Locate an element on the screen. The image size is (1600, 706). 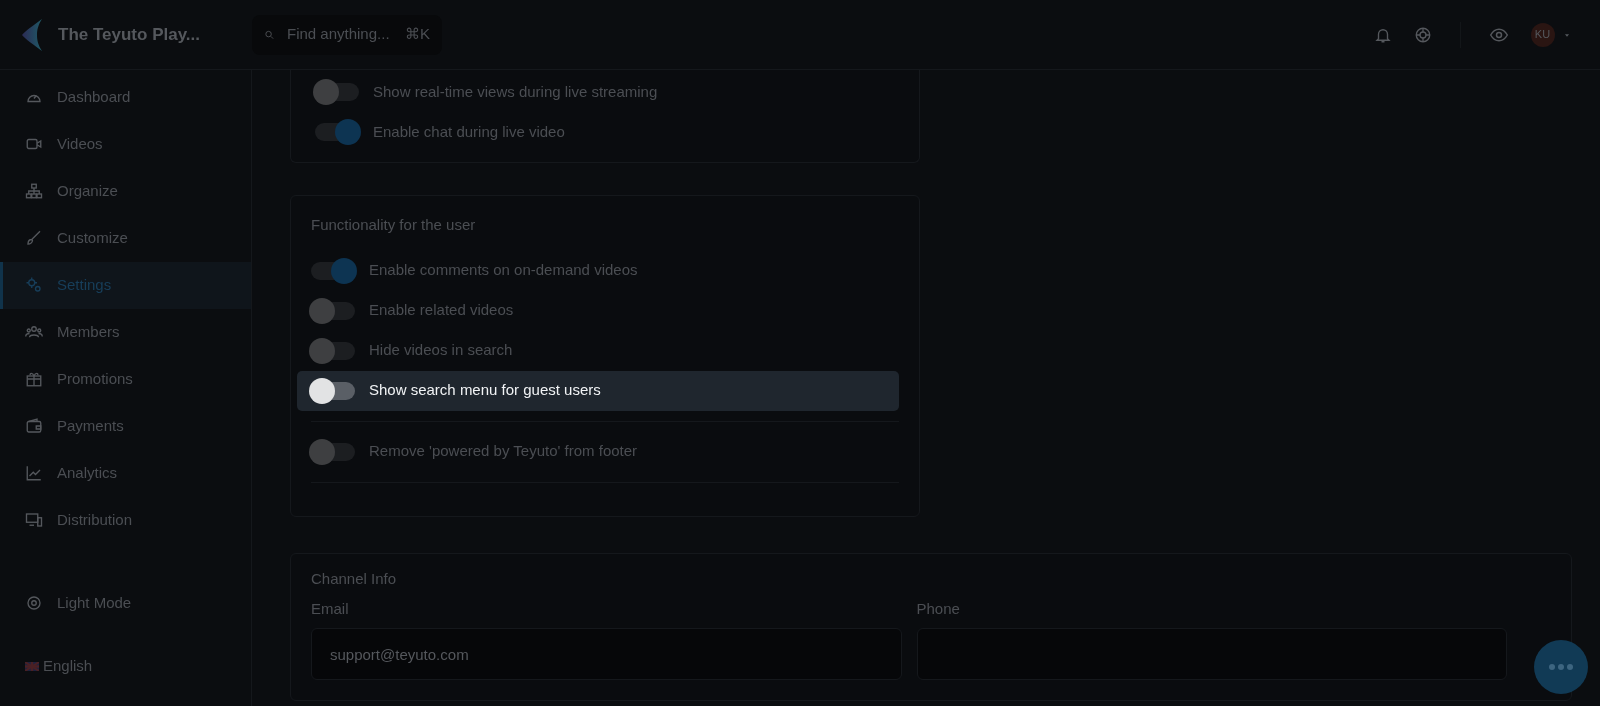
toggle-label: Show search menu for guest users is located at coordinates (485, 390).